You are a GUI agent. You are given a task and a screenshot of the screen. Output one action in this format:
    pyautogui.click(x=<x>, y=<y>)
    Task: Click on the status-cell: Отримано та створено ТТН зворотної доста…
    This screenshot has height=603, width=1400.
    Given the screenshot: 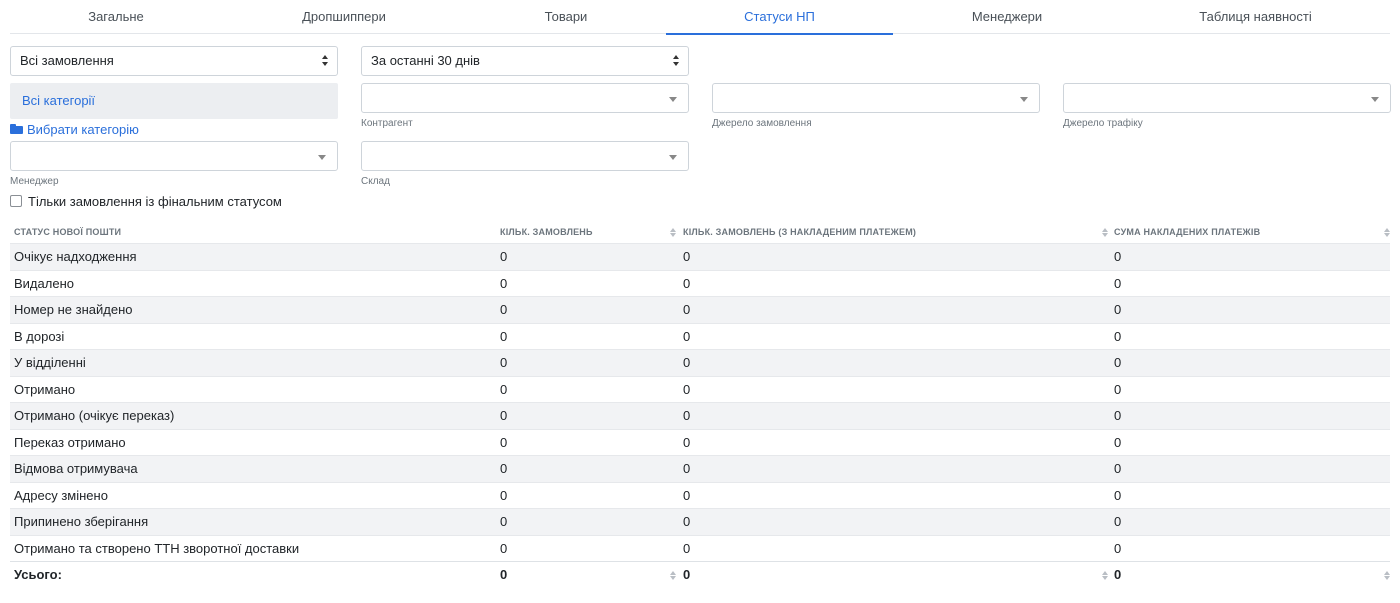 What is the action you would take?
    pyautogui.click(x=157, y=548)
    